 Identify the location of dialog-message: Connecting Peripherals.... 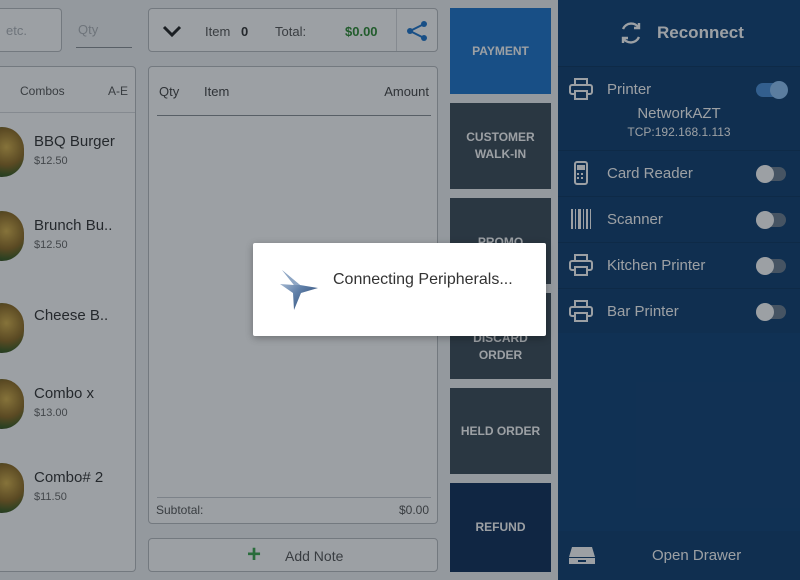
(423, 279).